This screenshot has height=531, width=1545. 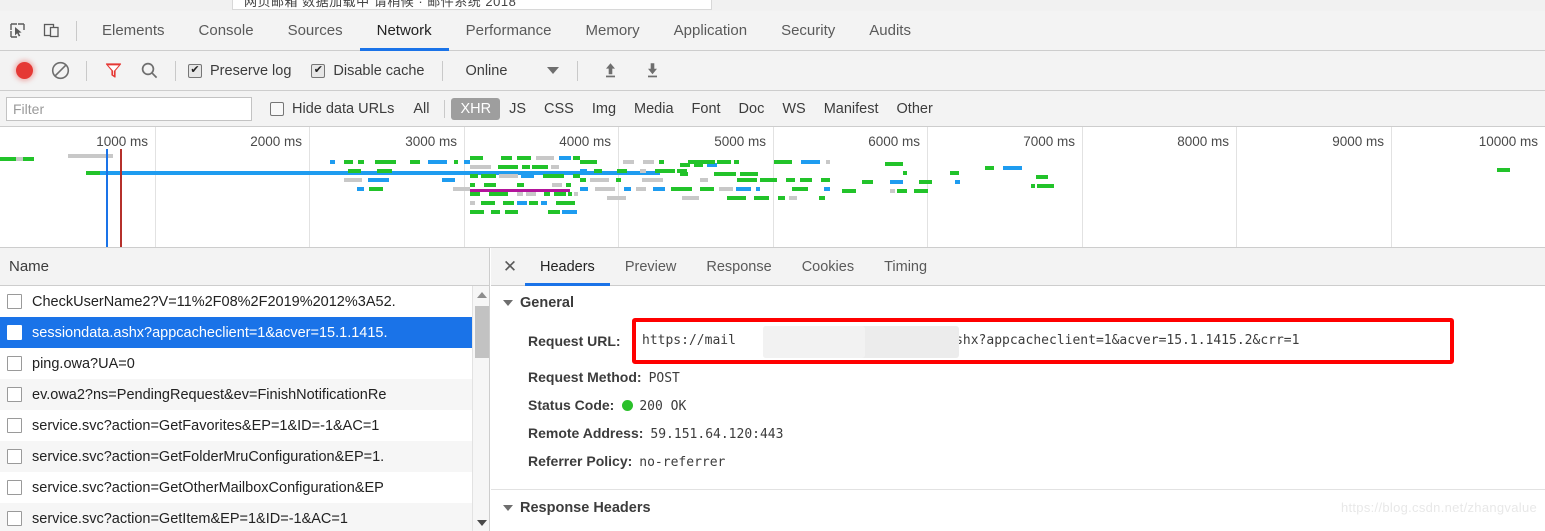 What do you see at coordinates (509, 31) in the screenshot?
I see `tab-performance: Performance` at bounding box center [509, 31].